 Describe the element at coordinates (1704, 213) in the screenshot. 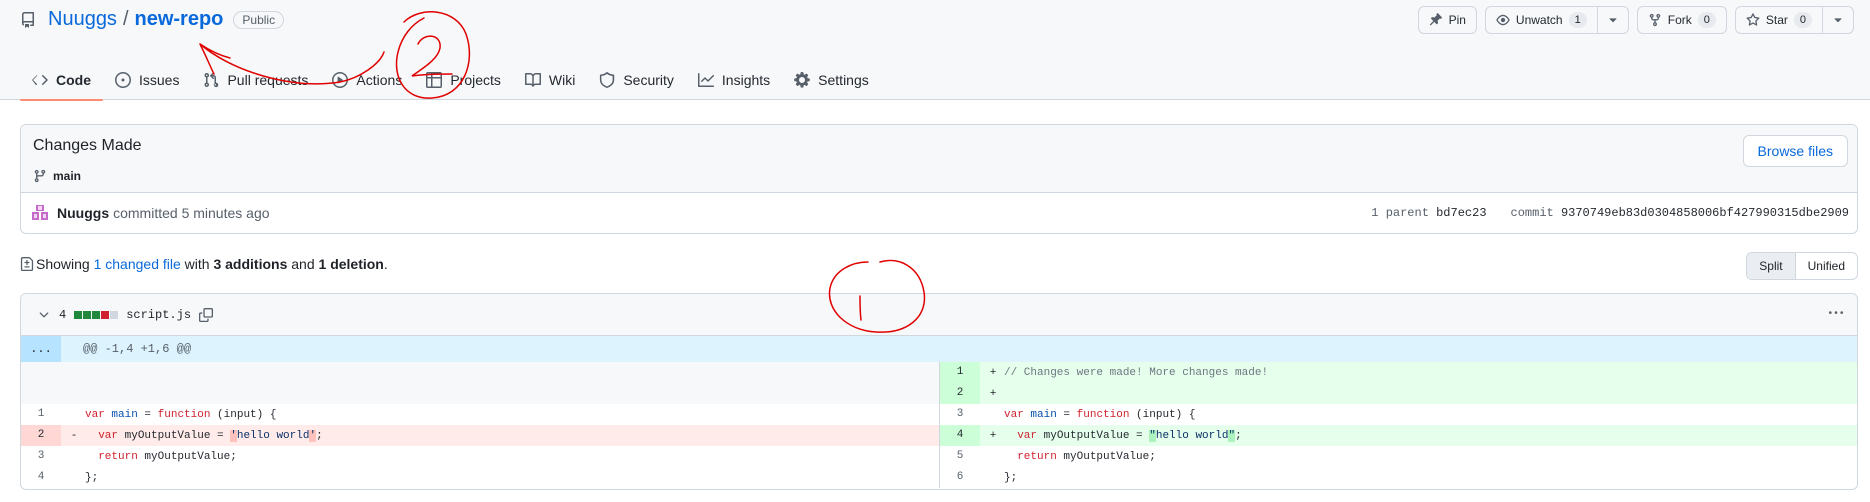

I see `commit-sha: 9370749eb83d0304858006bf427990315dbe2909` at that location.